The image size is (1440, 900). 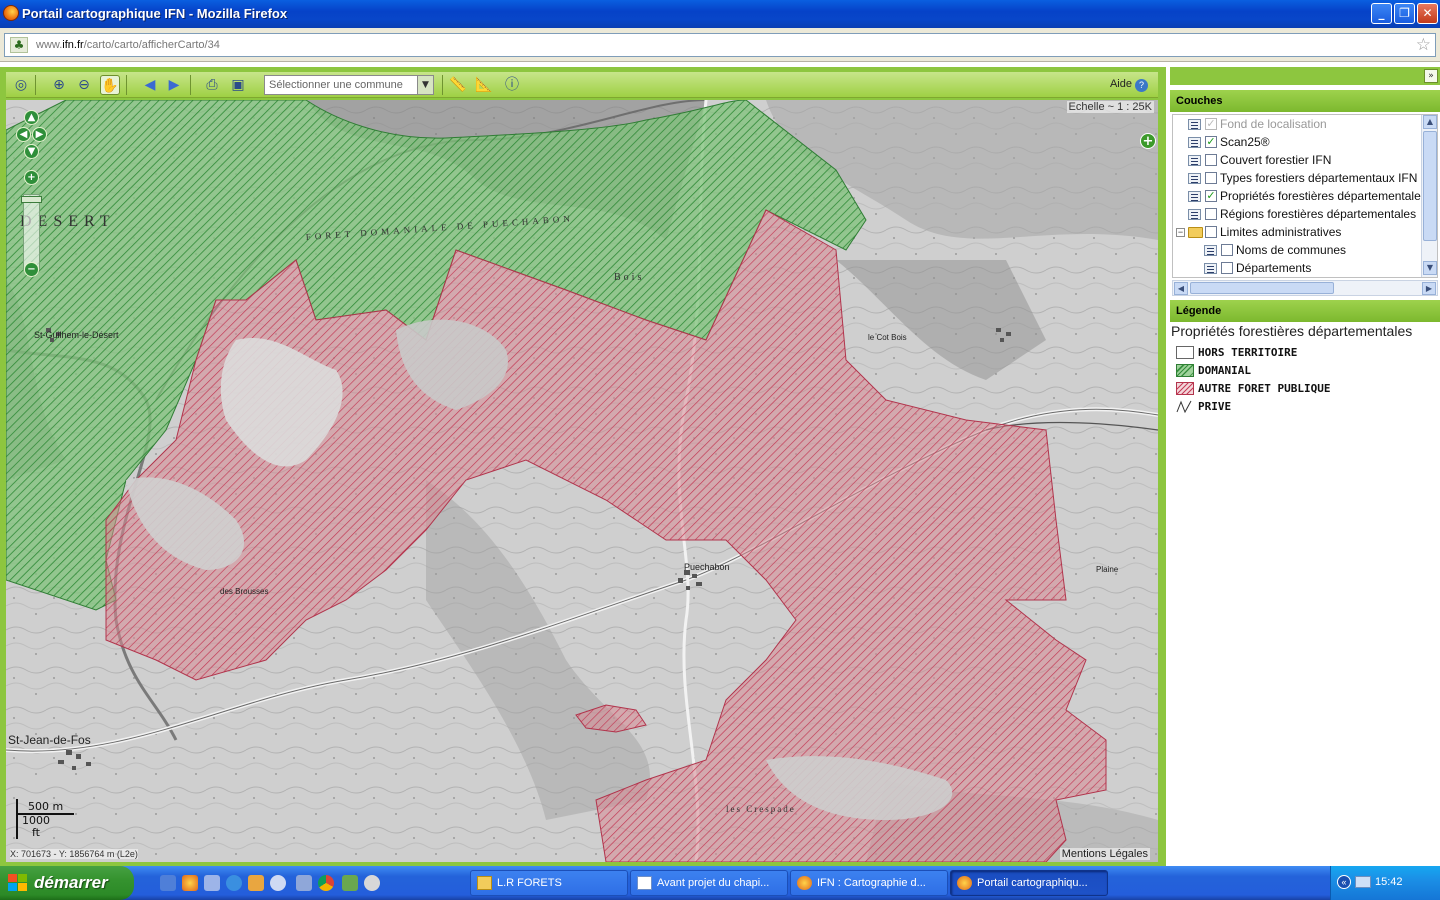 I want to click on info-icon: ⓘ, so click(x=512, y=85).